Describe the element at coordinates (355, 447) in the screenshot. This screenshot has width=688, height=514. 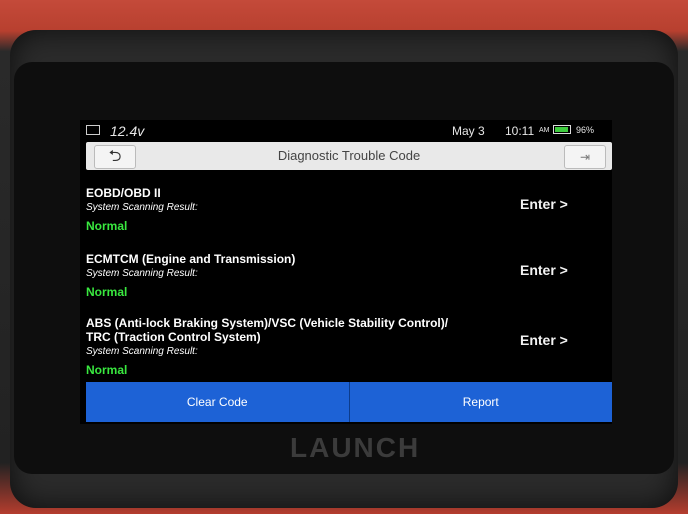
I see `brand-logo: LAUNCH` at that location.